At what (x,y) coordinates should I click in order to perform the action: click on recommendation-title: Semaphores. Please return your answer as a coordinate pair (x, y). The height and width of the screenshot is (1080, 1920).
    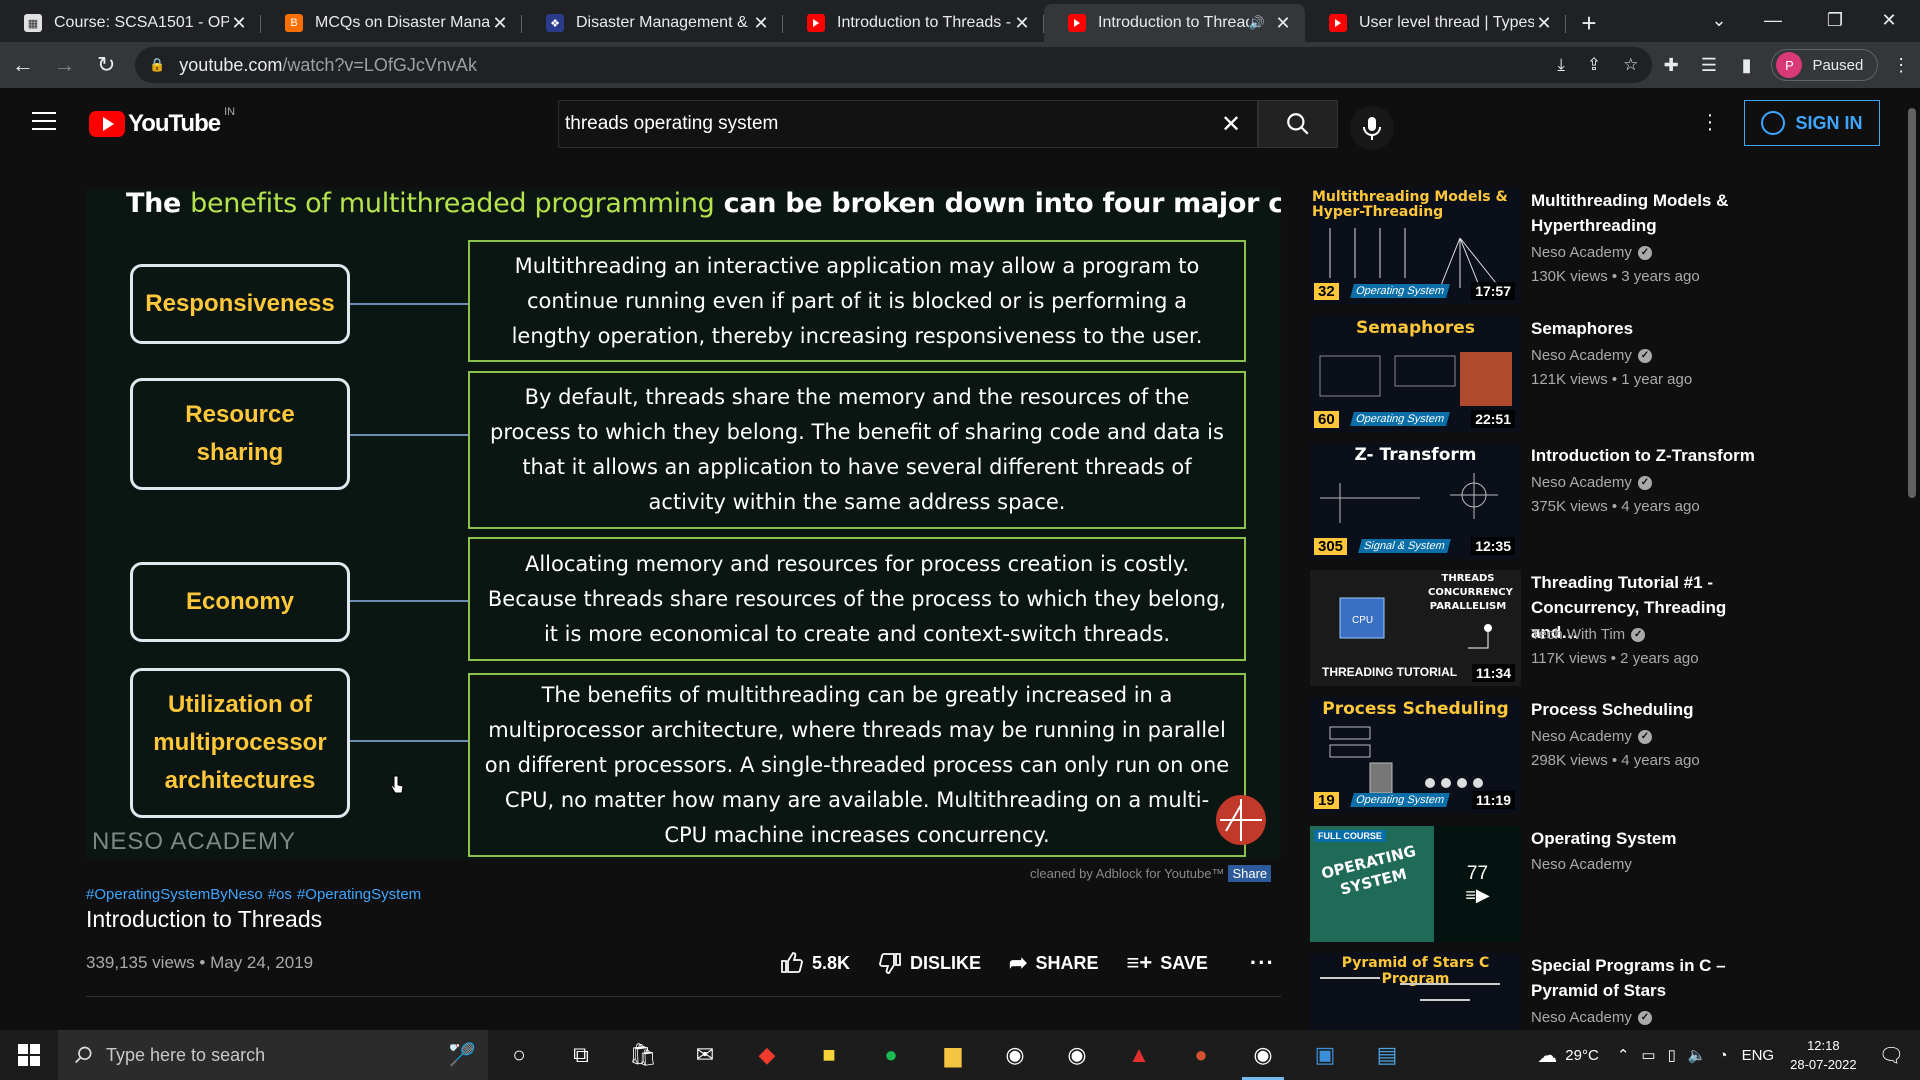
    Looking at the image, I should click on (1651, 328).